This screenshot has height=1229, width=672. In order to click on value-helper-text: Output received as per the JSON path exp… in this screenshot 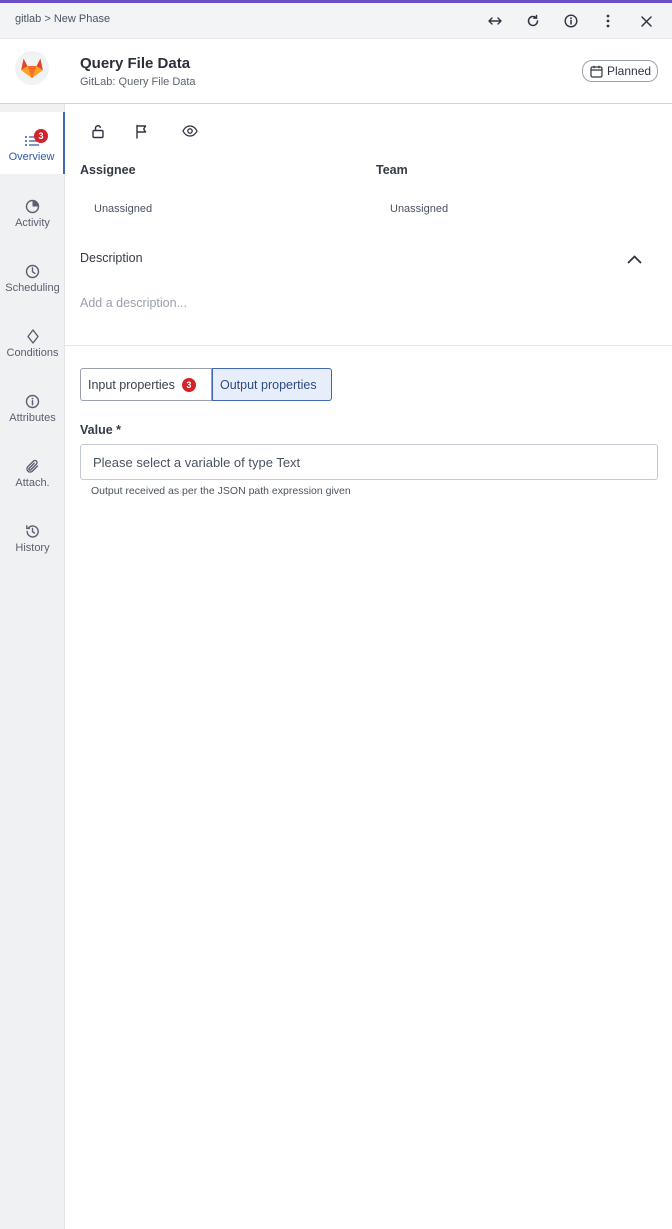, I will do `click(221, 491)`.